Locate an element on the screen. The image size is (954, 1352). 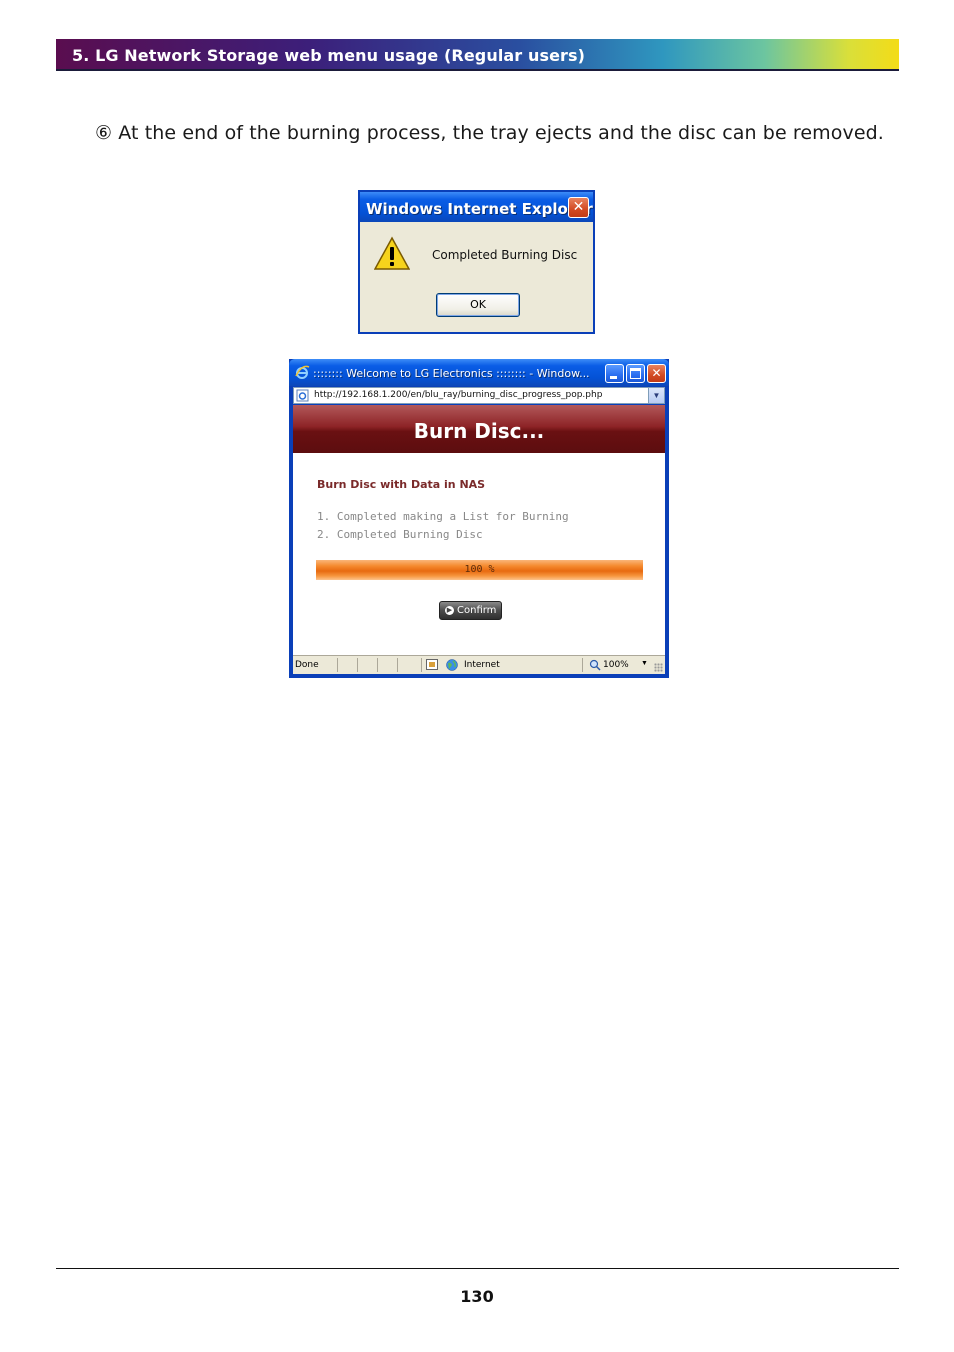
alert-message: Completed Burning Disc is located at coordinates (505, 255).